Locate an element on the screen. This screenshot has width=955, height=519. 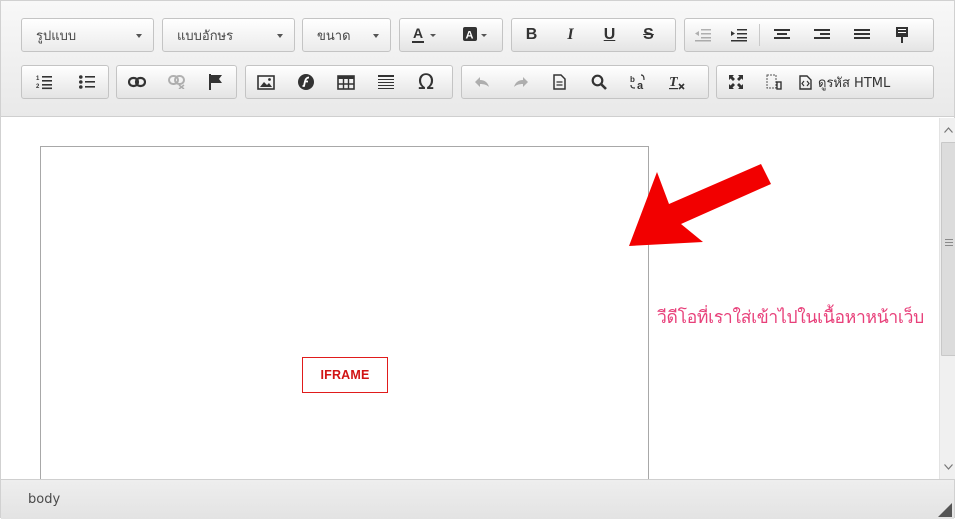
horizontal-rule-button is located at coordinates (386, 82).